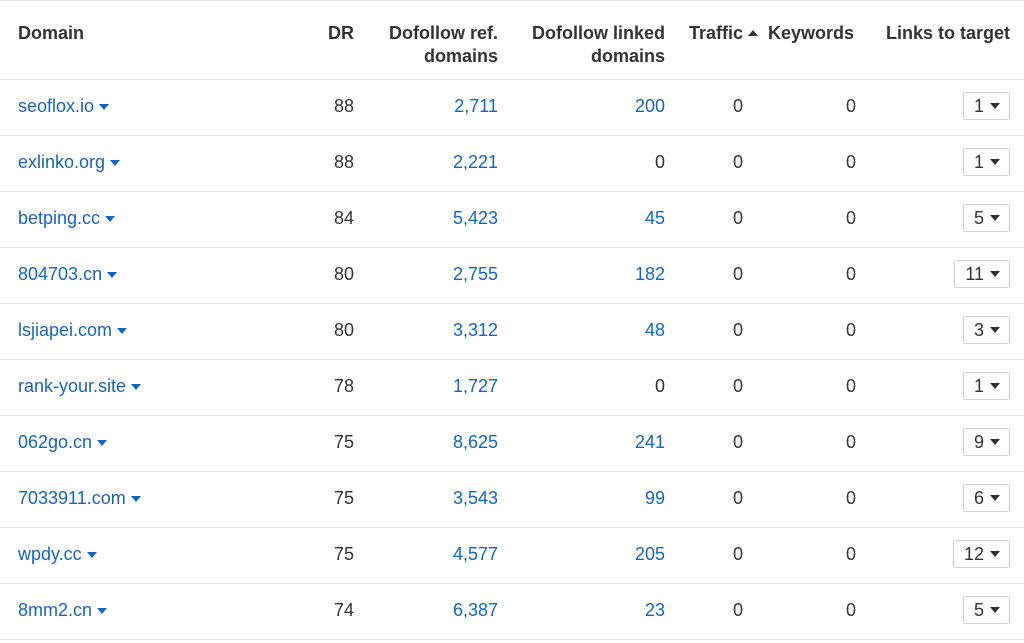 This screenshot has width=1024, height=643. Describe the element at coordinates (986, 330) in the screenshot. I see `links-to-target-dropdown: 3` at that location.